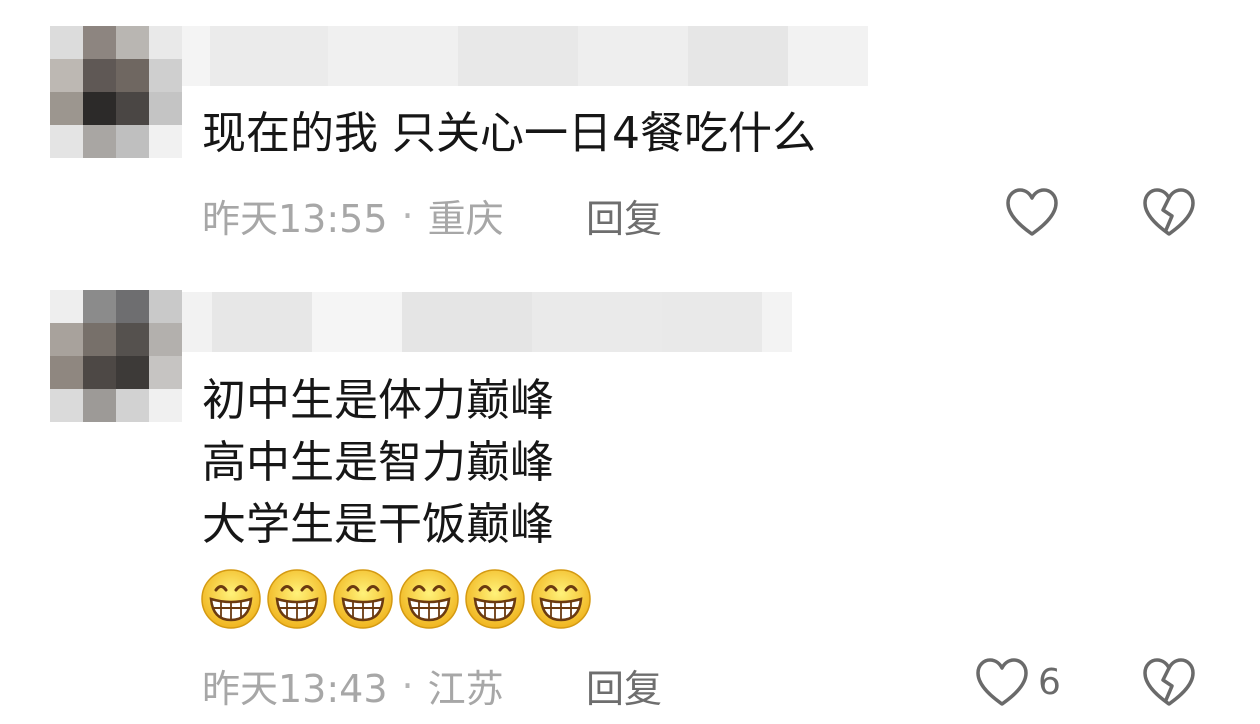  Describe the element at coordinates (295, 689) in the screenshot. I see `timestamp: 昨天13:43` at that location.